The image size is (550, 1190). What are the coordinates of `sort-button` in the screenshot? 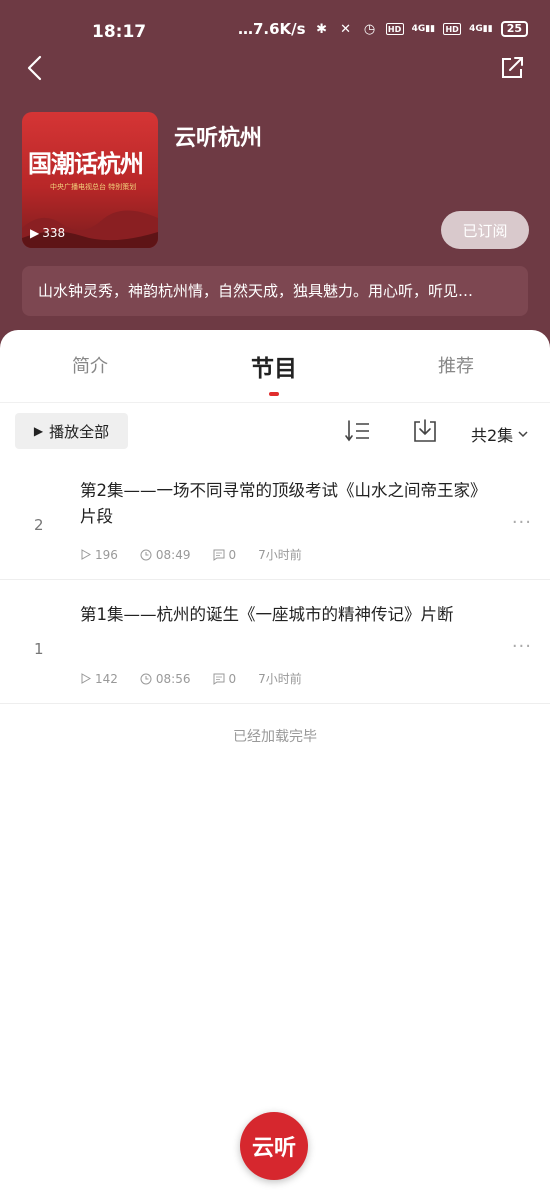 It's located at (358, 431).